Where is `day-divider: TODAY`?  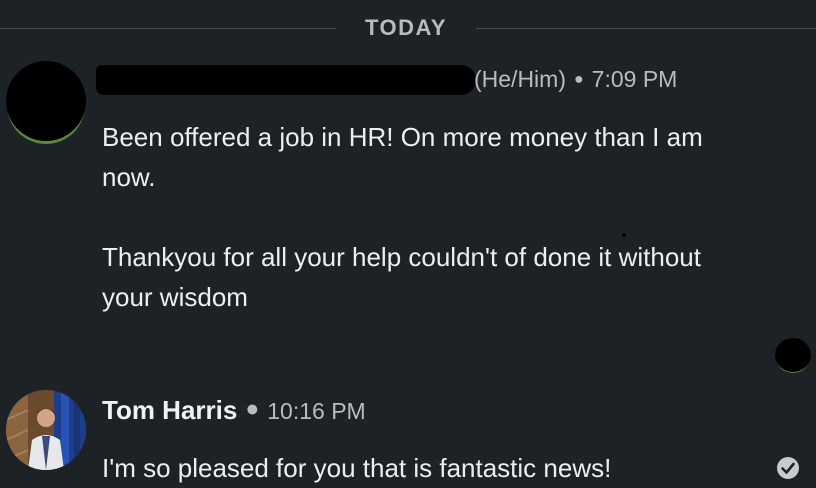 day-divider: TODAY is located at coordinates (408, 28).